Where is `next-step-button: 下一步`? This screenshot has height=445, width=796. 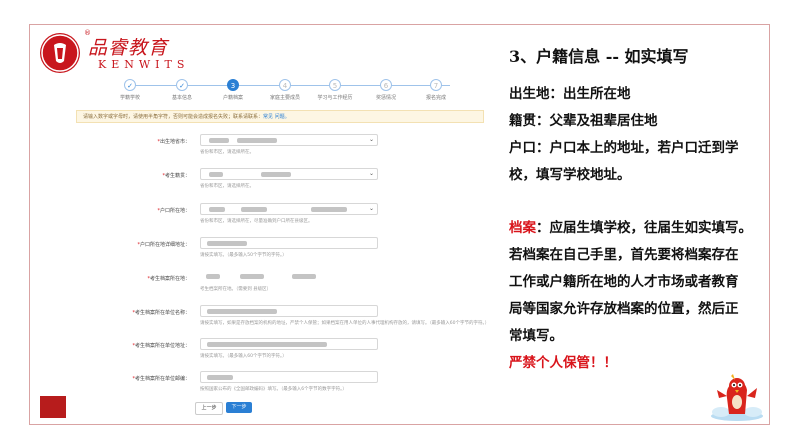 next-step-button: 下一步 is located at coordinates (239, 407).